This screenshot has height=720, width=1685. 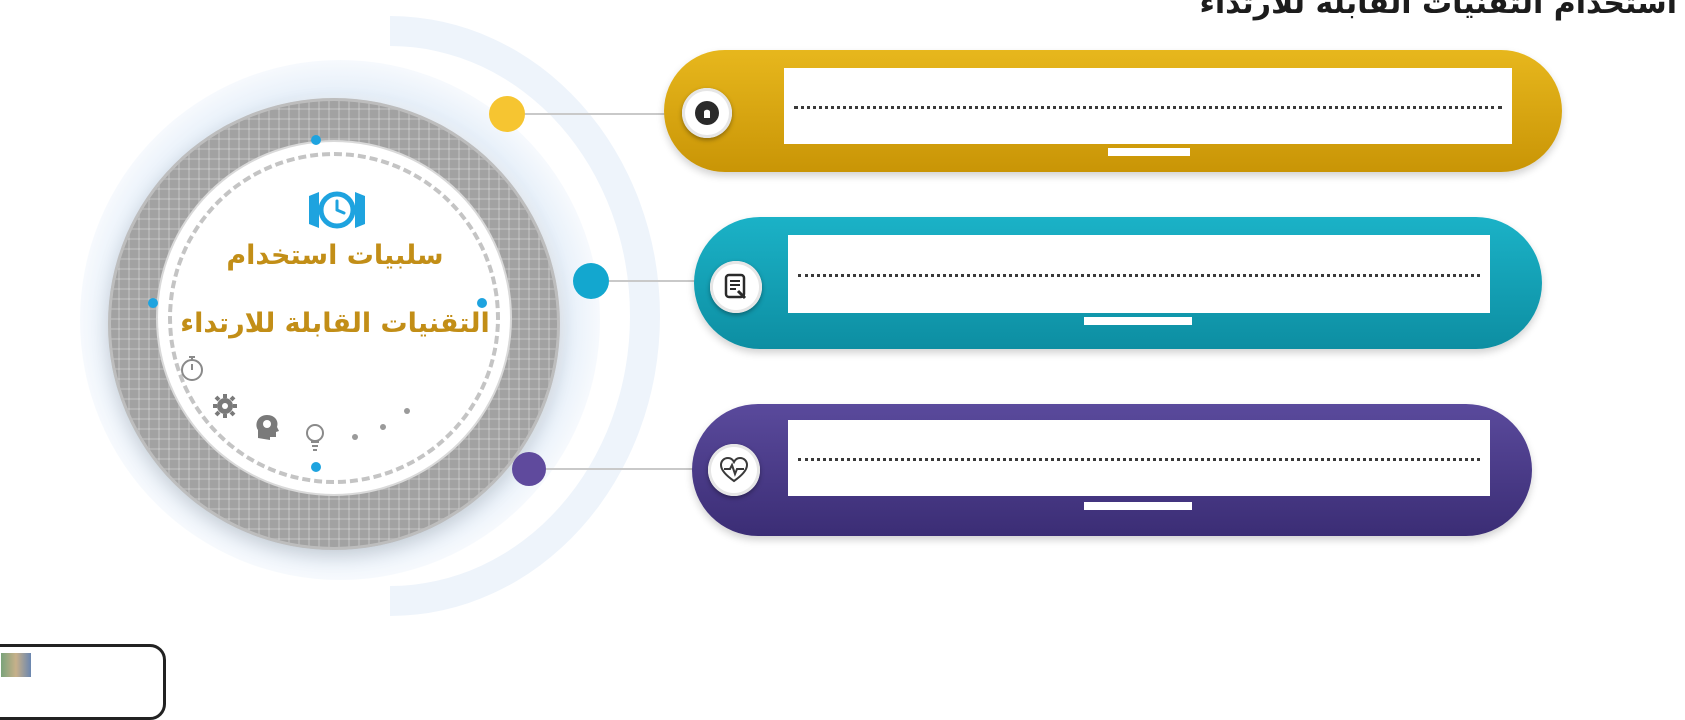 I want to click on gear-icon, so click(x=225, y=406).